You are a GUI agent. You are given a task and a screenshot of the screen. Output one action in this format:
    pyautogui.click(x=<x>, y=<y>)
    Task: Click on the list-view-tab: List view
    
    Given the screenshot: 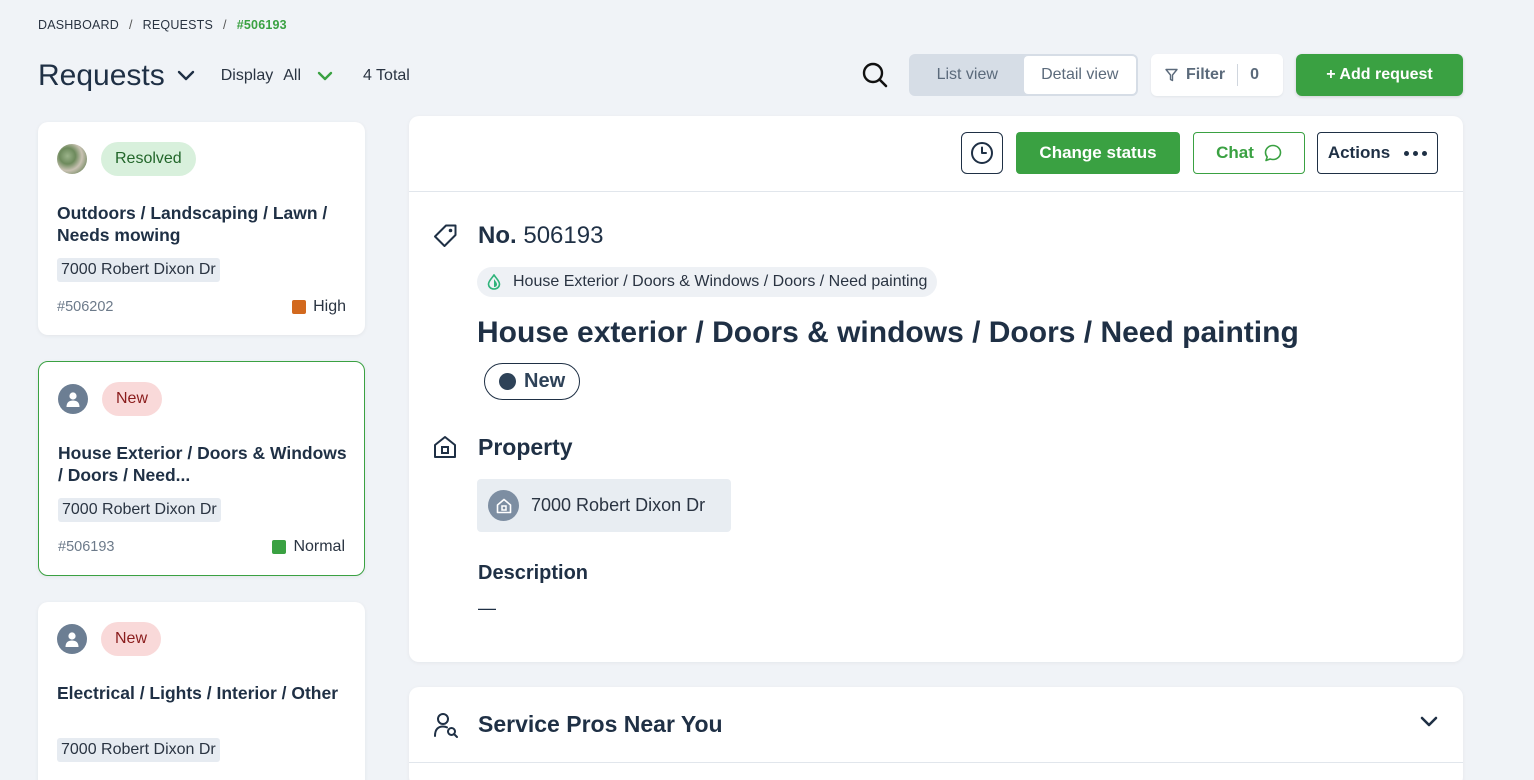 What is the action you would take?
    pyautogui.click(x=967, y=75)
    